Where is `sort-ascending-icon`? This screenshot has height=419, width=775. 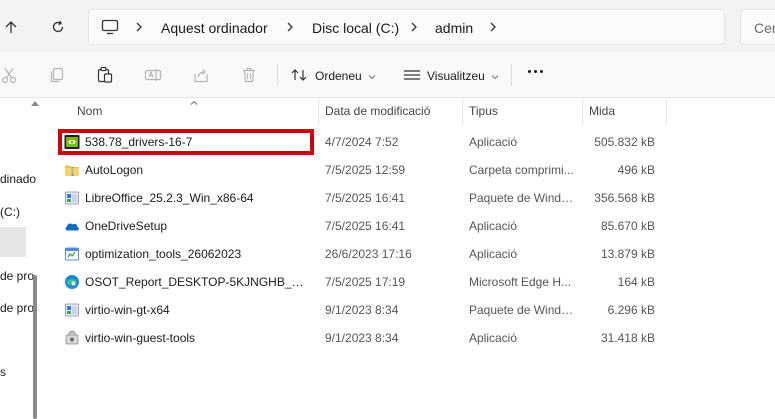 sort-ascending-icon is located at coordinates (194, 102).